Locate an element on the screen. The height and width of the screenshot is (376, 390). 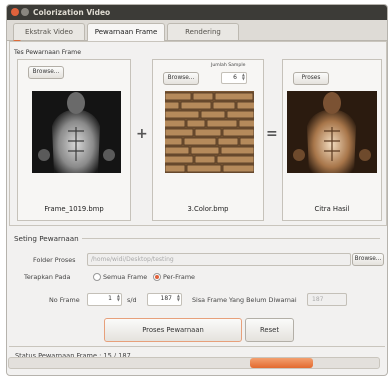
sample-count-value: 6 is located at coordinates (235, 77).